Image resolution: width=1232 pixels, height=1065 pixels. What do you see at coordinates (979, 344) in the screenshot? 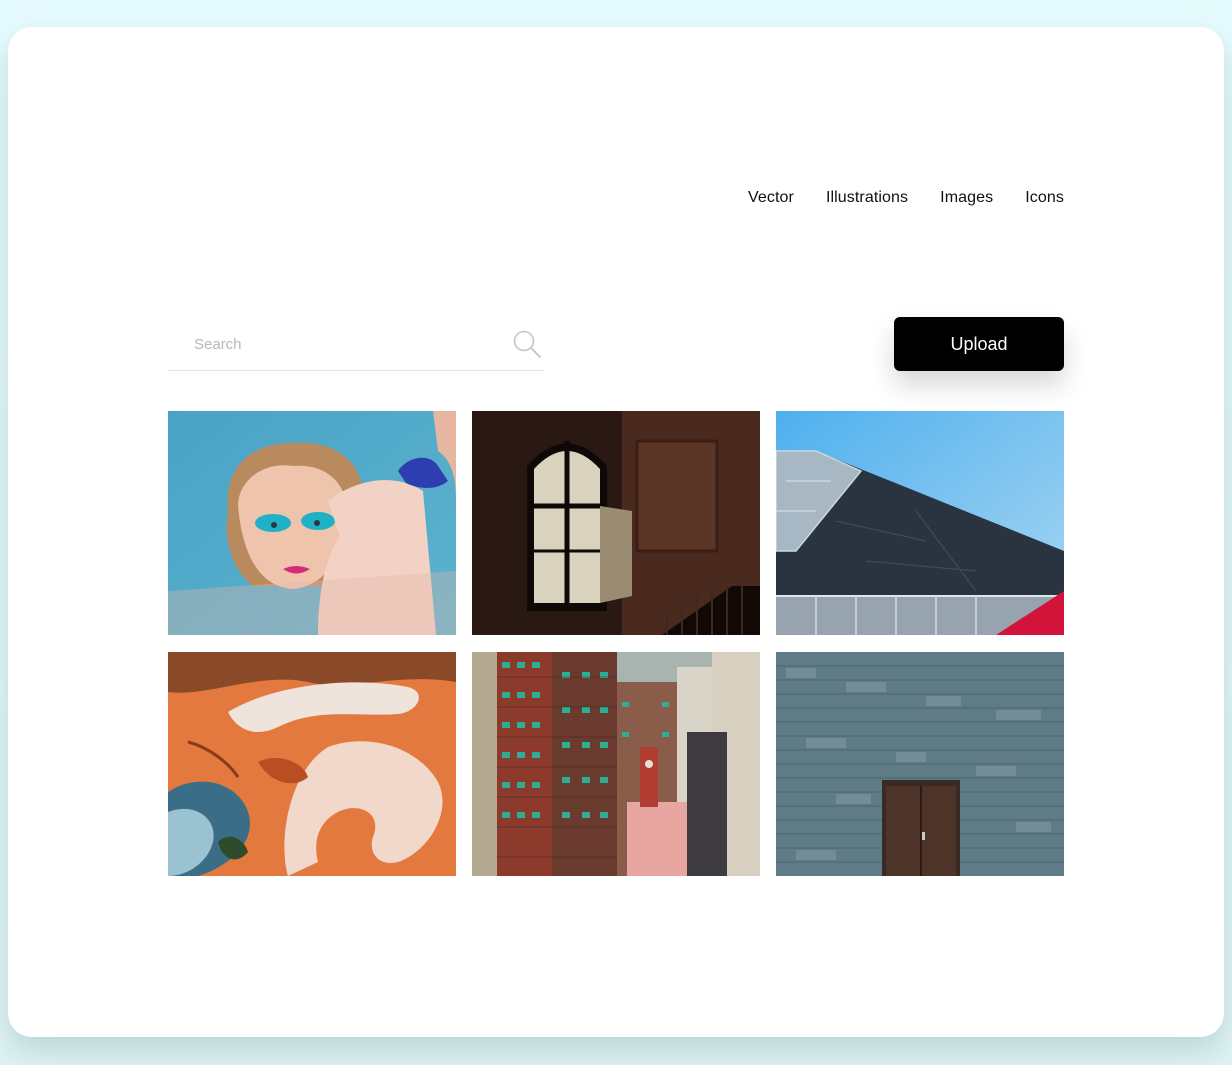
I see `upload-button: Upload` at bounding box center [979, 344].